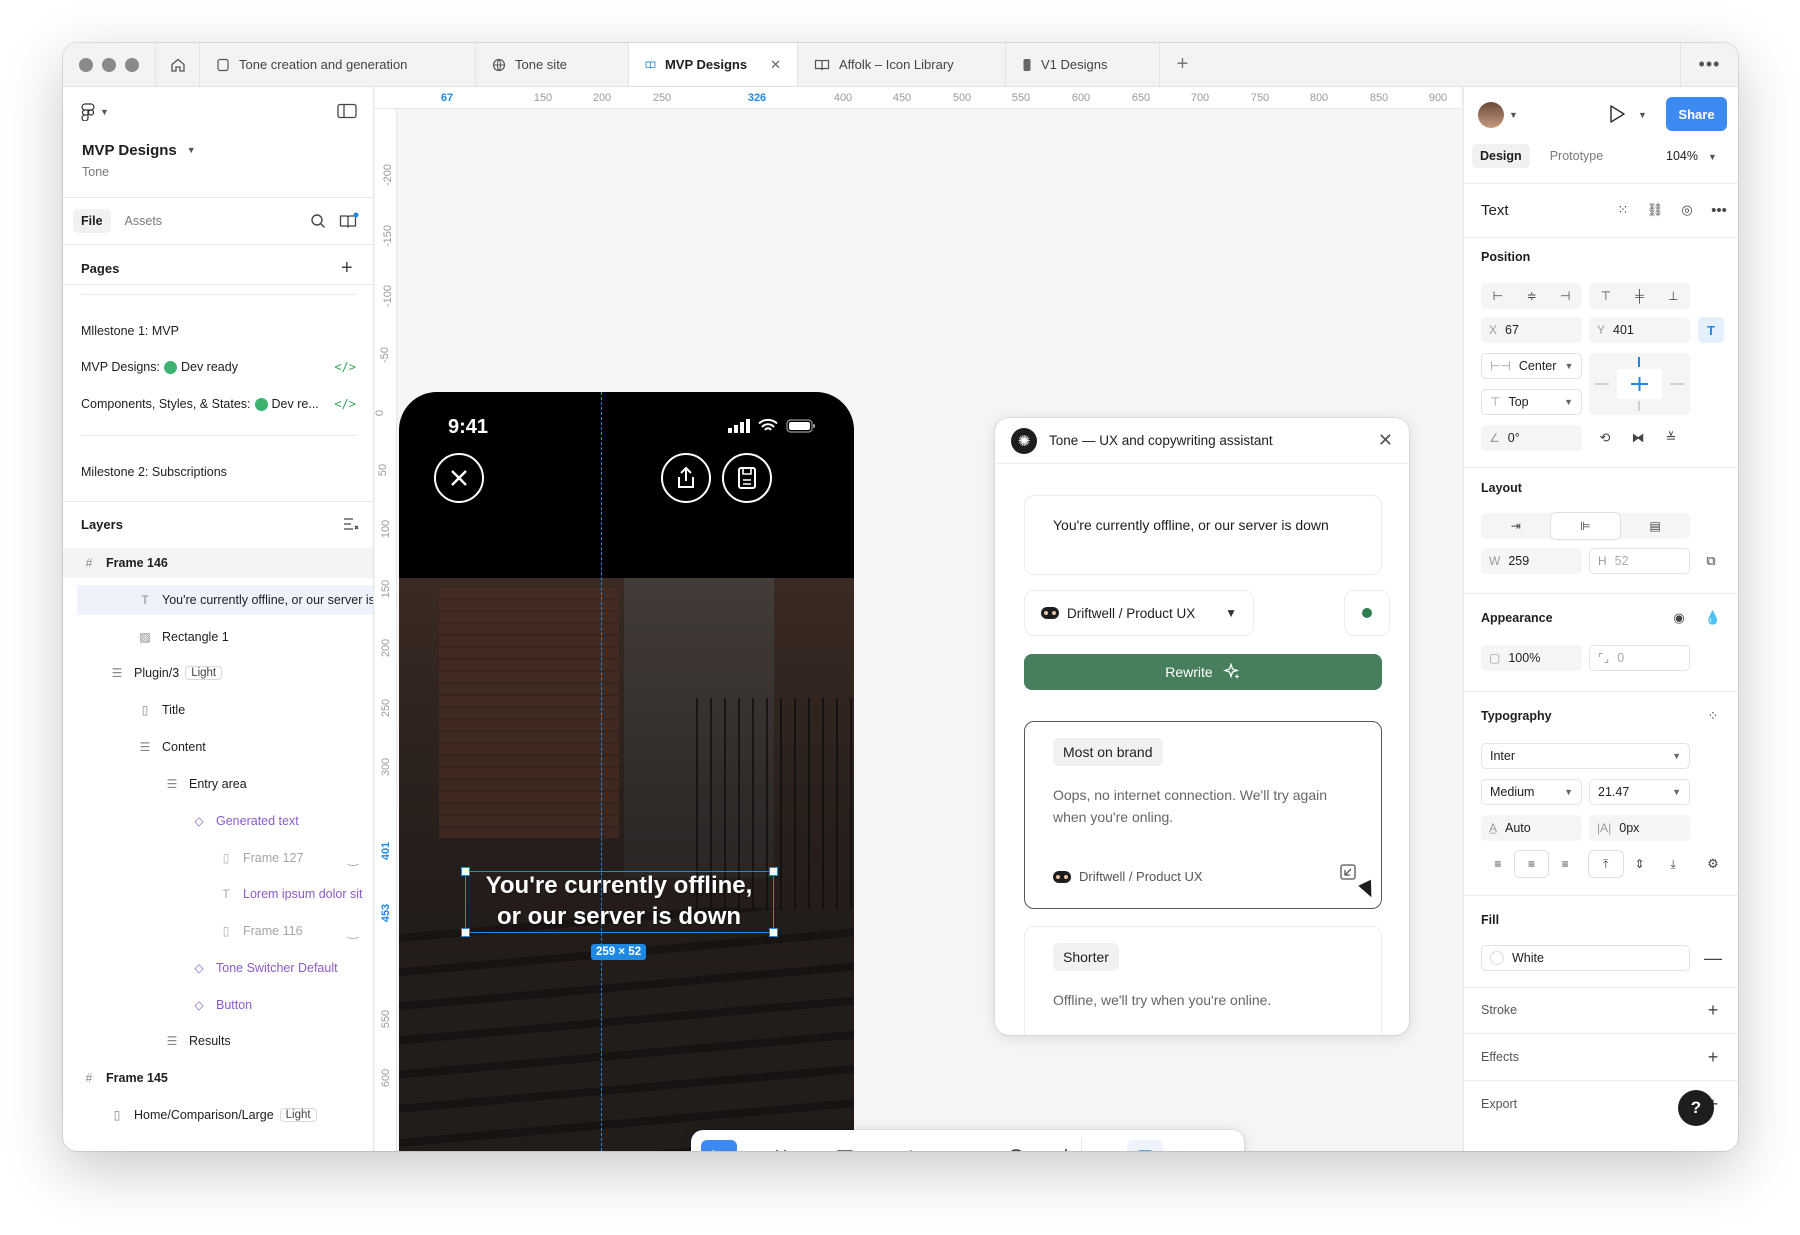  I want to click on layer-frame-146: # Frame 146, so click(218, 563).